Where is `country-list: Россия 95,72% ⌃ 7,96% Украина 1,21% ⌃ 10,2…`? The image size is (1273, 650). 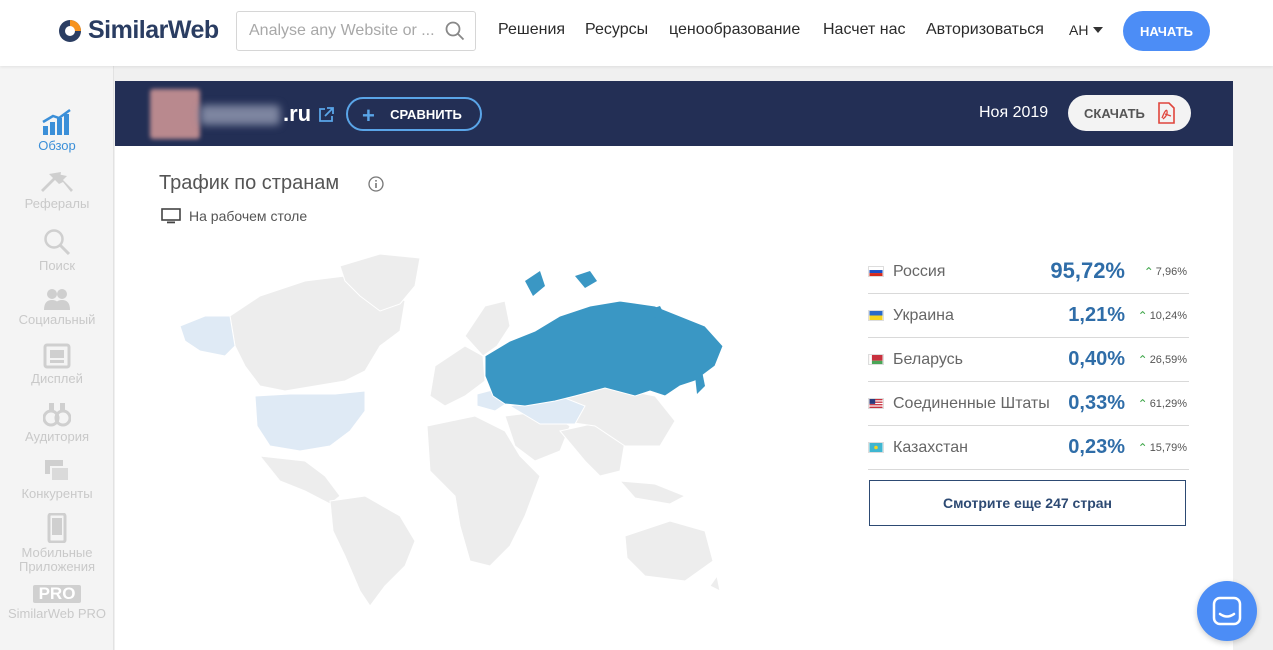
country-list: Россия 95,72% ⌃ 7,96% Украина 1,21% ⌃ 10,2… is located at coordinates (1028, 360).